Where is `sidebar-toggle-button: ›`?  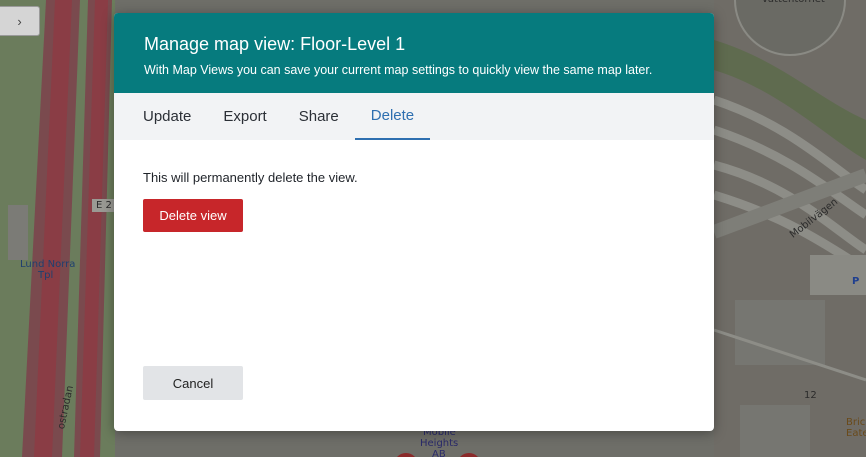
sidebar-toggle-button: › is located at coordinates (20, 21).